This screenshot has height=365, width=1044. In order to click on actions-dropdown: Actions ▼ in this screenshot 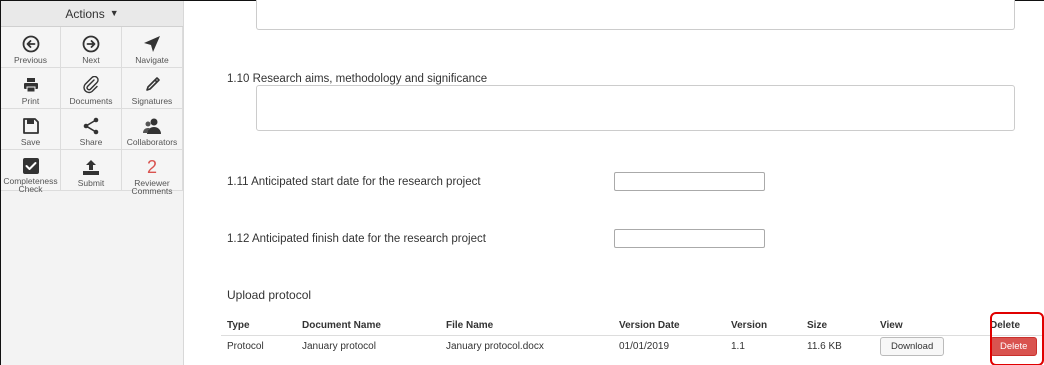, I will do `click(92, 14)`.